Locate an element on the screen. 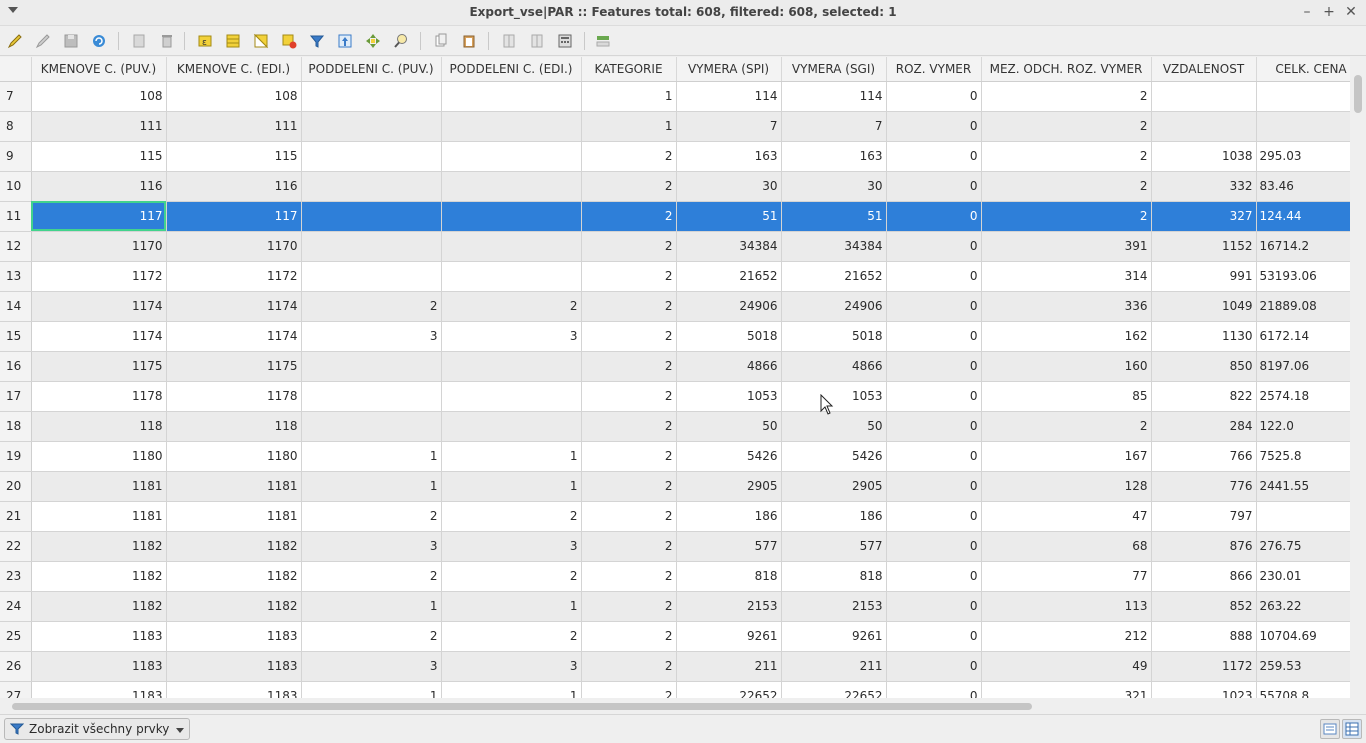 The width and height of the screenshot is (1366, 743). row-header: 8 is located at coordinates (16, 126).